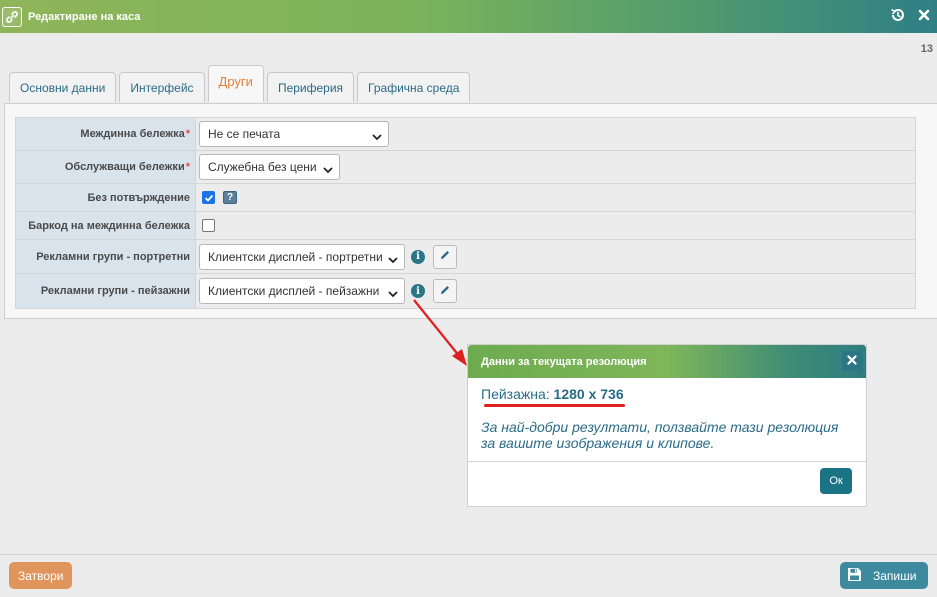 The height and width of the screenshot is (597, 937). Describe the element at coordinates (465, 198) in the screenshot. I see `row-no-confirmation: Без потвърждение ?` at that location.